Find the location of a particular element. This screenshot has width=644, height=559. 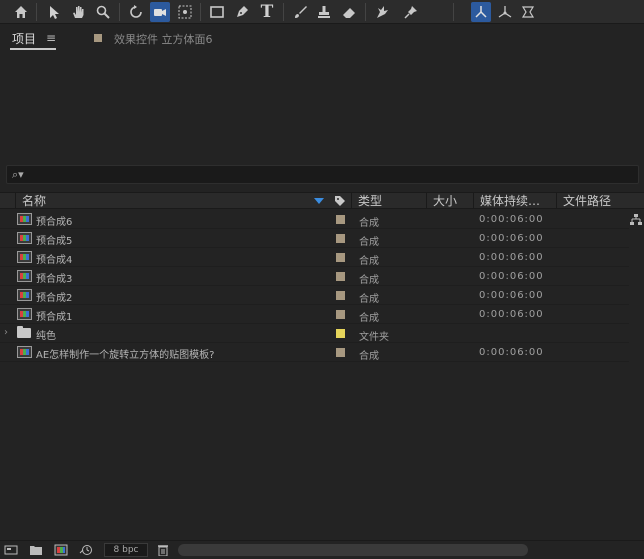

tab-label-swatch is located at coordinates (98, 38).